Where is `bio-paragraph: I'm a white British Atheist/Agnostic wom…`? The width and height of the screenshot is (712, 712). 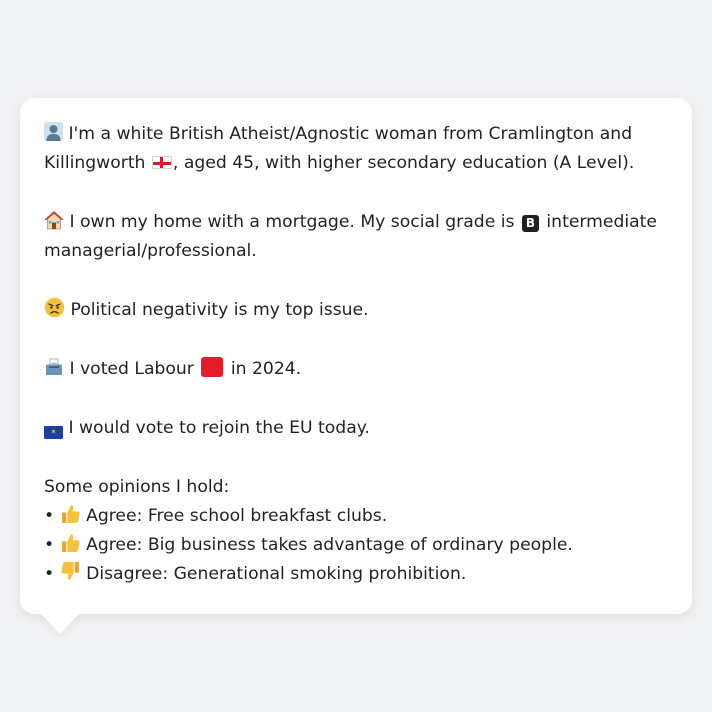 bio-paragraph: I'm a white British Atheist/Agnostic wom… is located at coordinates (356, 149).